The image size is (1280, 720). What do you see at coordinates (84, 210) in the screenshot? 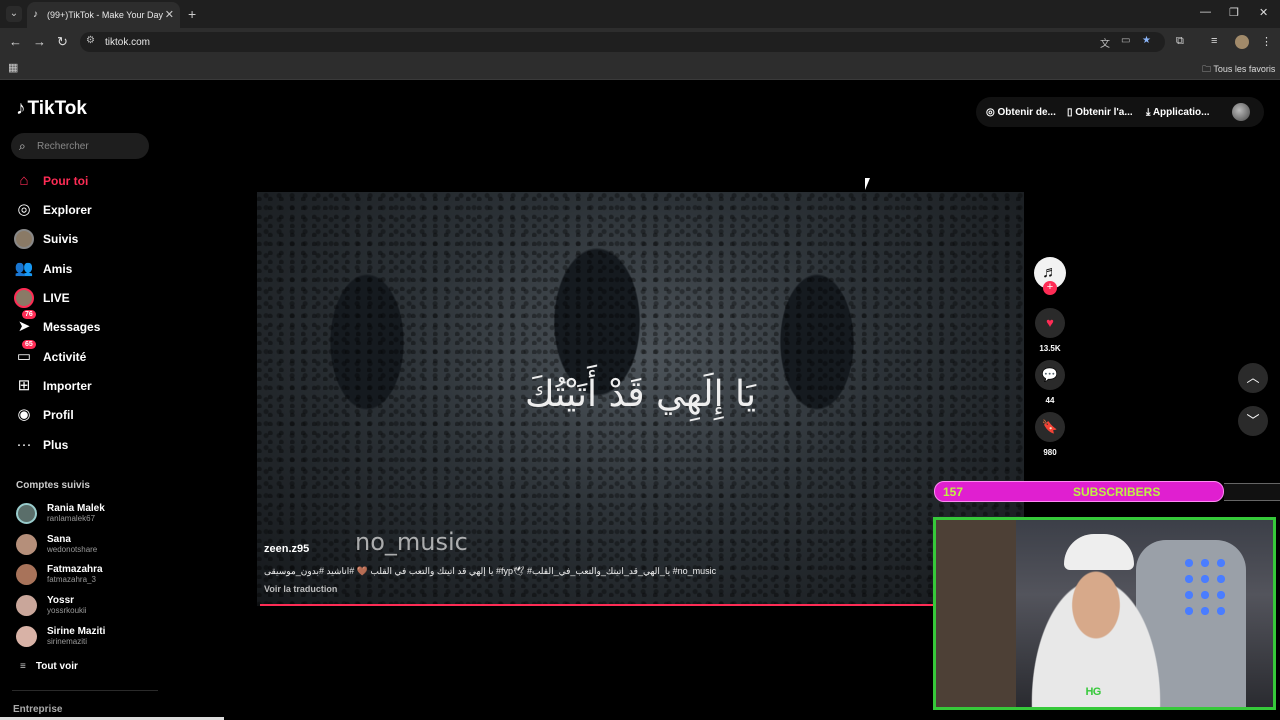
I see `nav-explore: ◎ Explorer` at bounding box center [84, 210].